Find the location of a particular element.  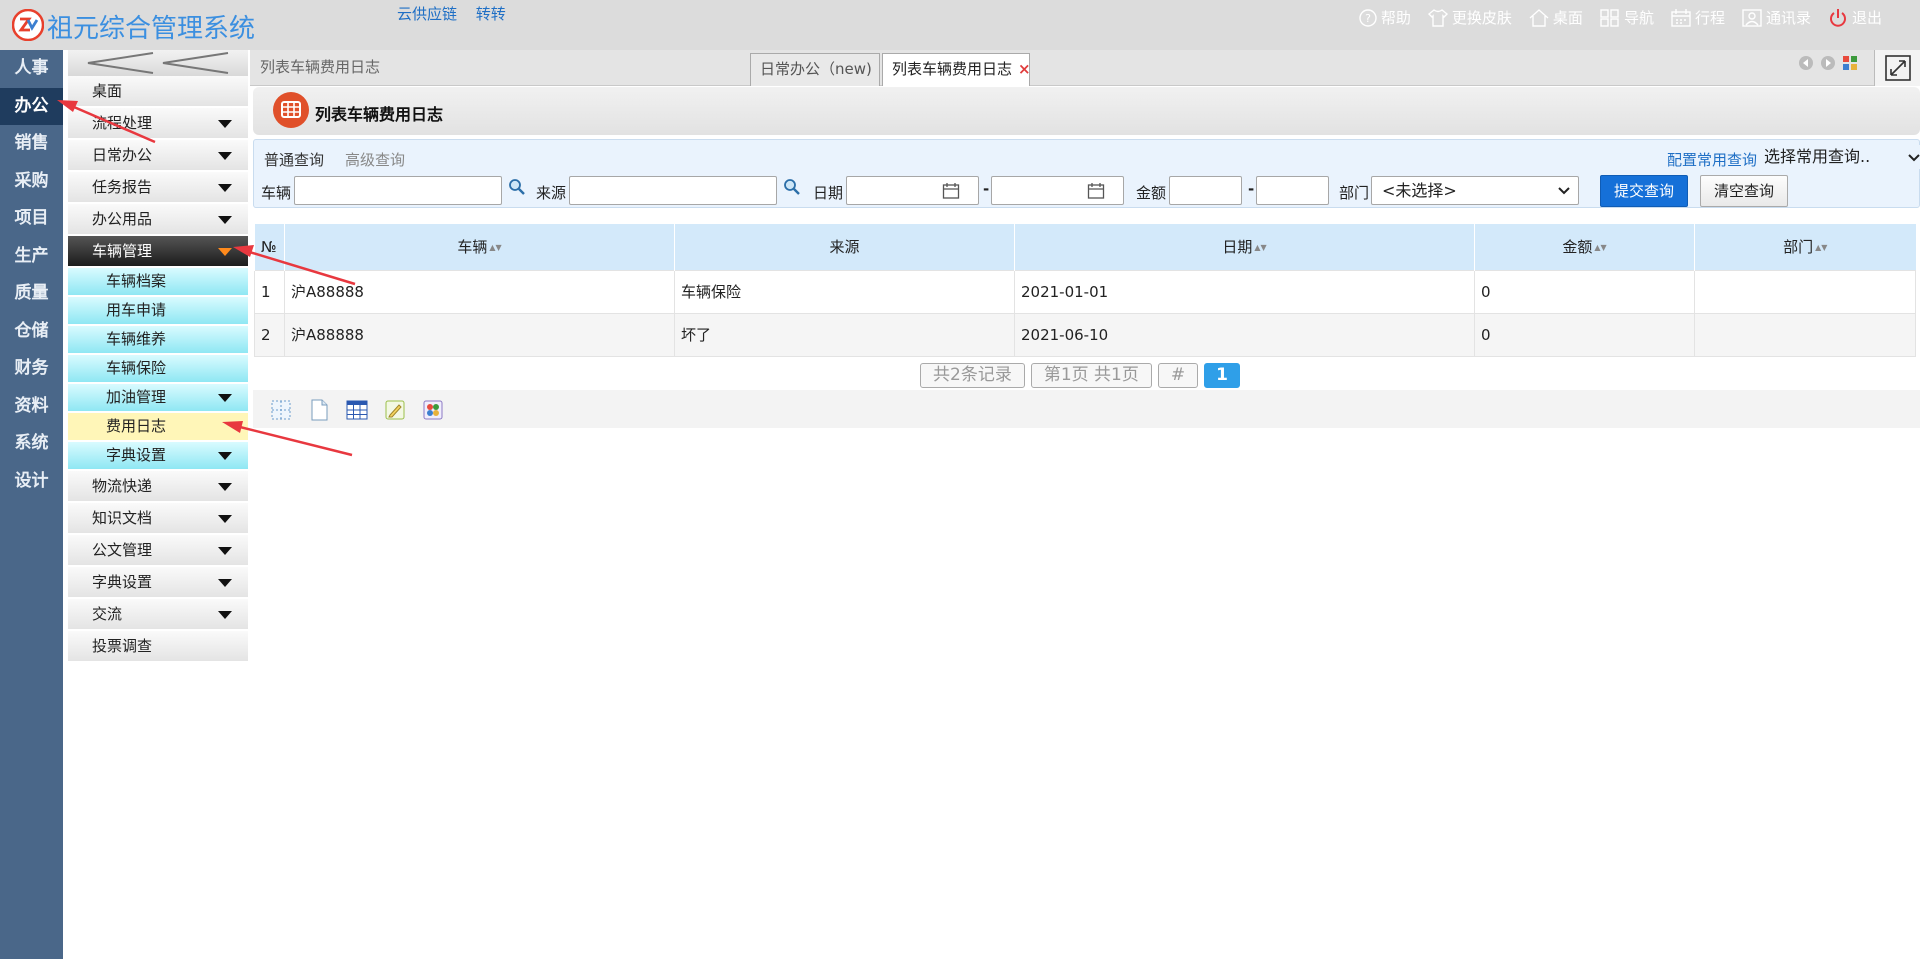

schedule-button: 行程 is located at coordinates (1697, 17).